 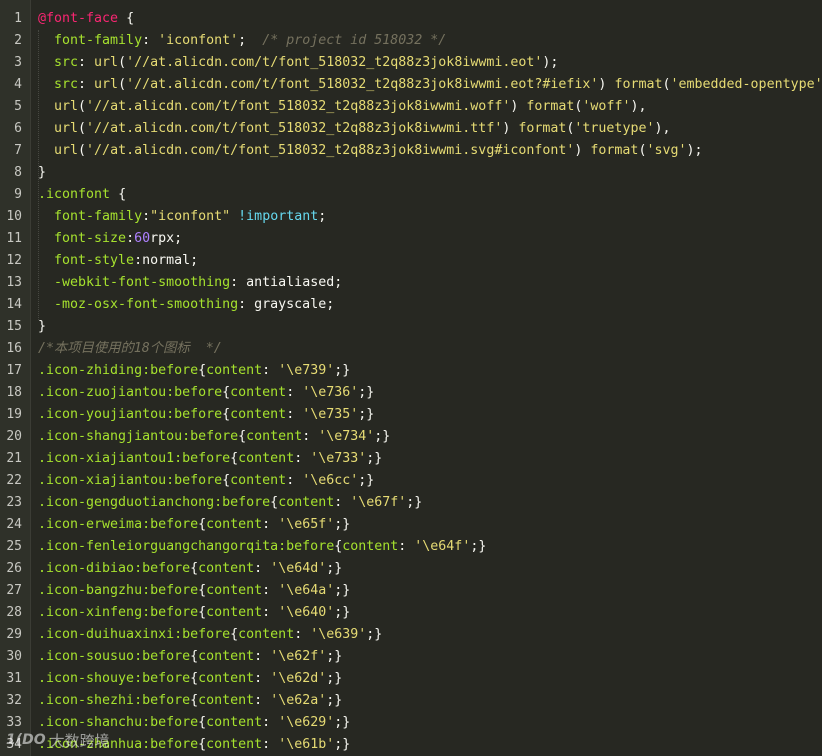 I want to click on line-number: 9, so click(x=18, y=194).